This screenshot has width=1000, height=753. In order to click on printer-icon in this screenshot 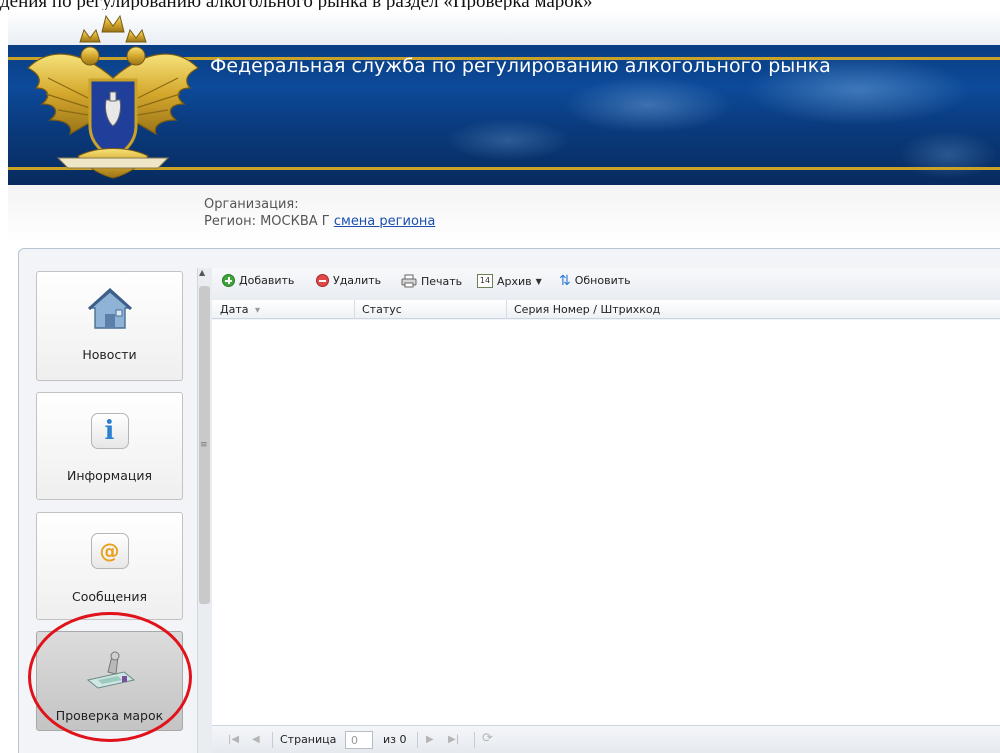, I will do `click(409, 281)`.